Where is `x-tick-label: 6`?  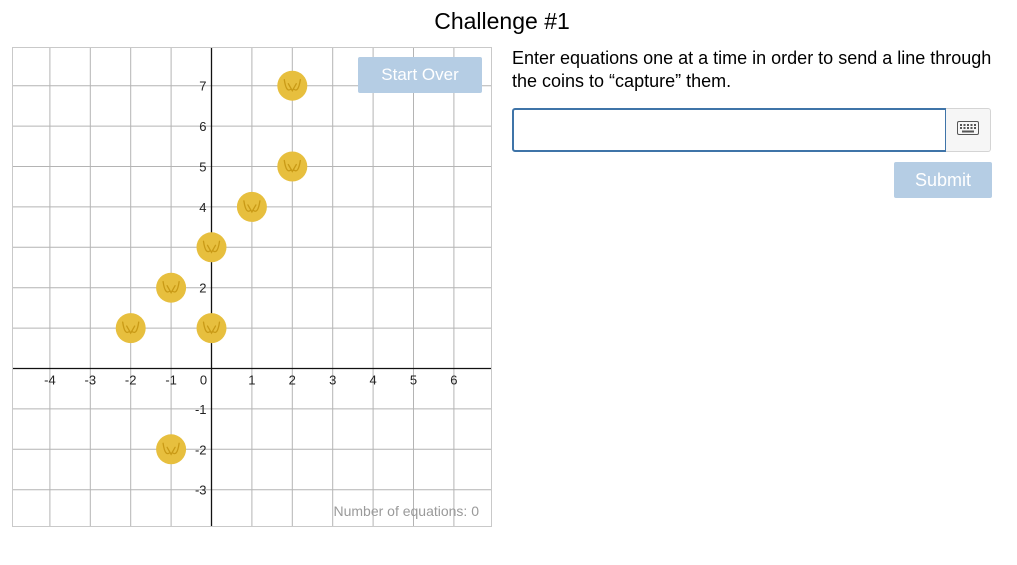
x-tick-label: 6 is located at coordinates (453, 380).